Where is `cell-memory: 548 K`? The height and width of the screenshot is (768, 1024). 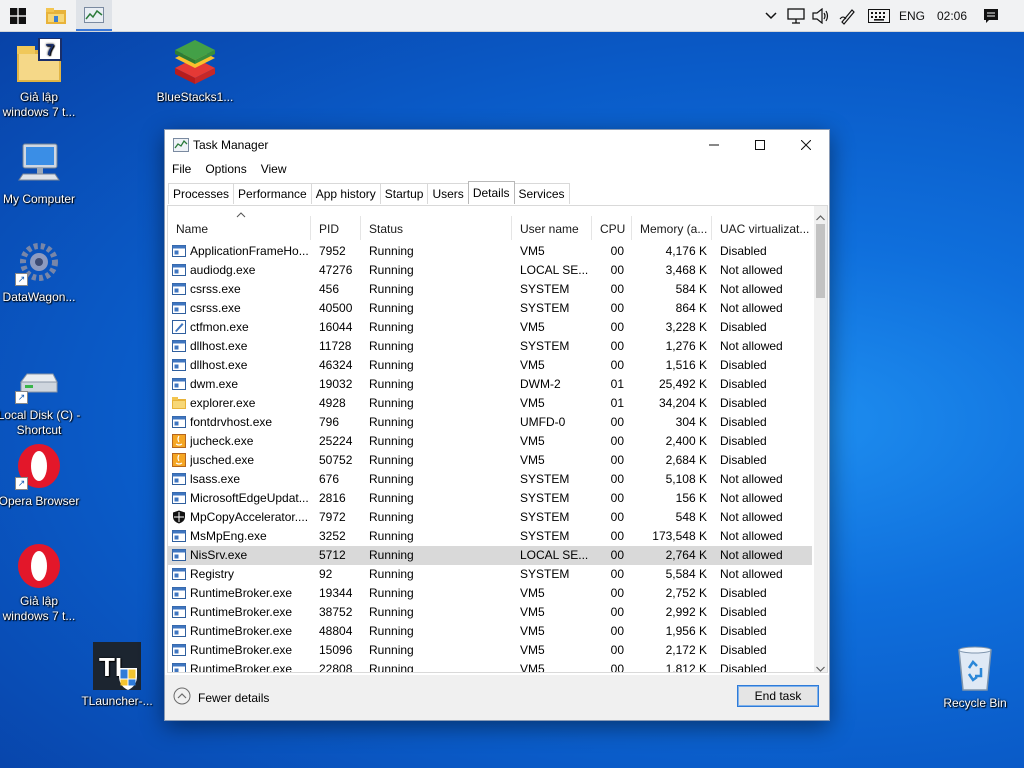 cell-memory: 548 K is located at coordinates (691, 517).